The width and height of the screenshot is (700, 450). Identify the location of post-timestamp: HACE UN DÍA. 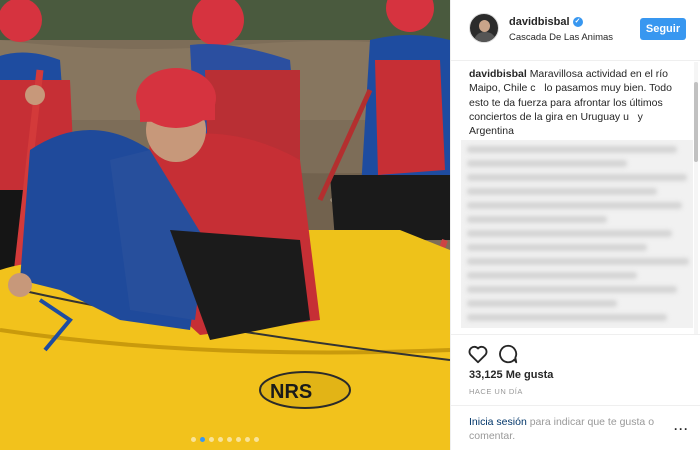
(496, 391).